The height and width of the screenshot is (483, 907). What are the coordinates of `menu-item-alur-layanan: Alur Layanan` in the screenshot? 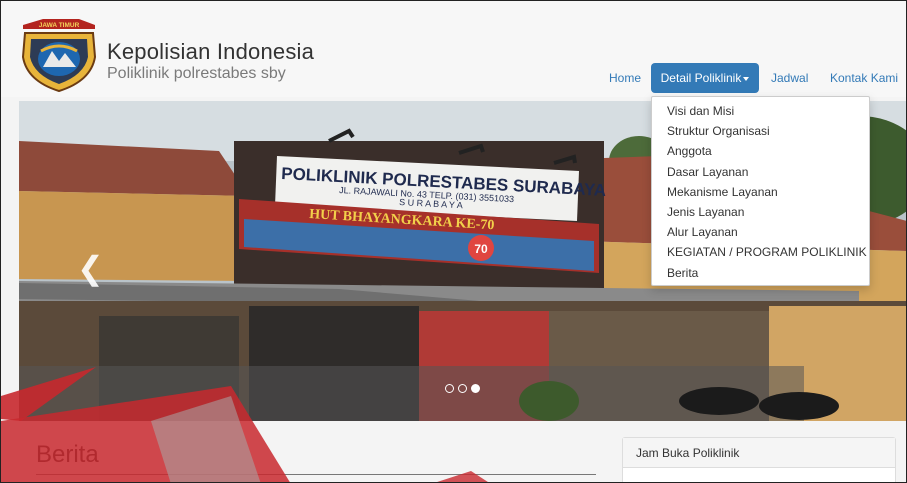 It's located at (760, 232).